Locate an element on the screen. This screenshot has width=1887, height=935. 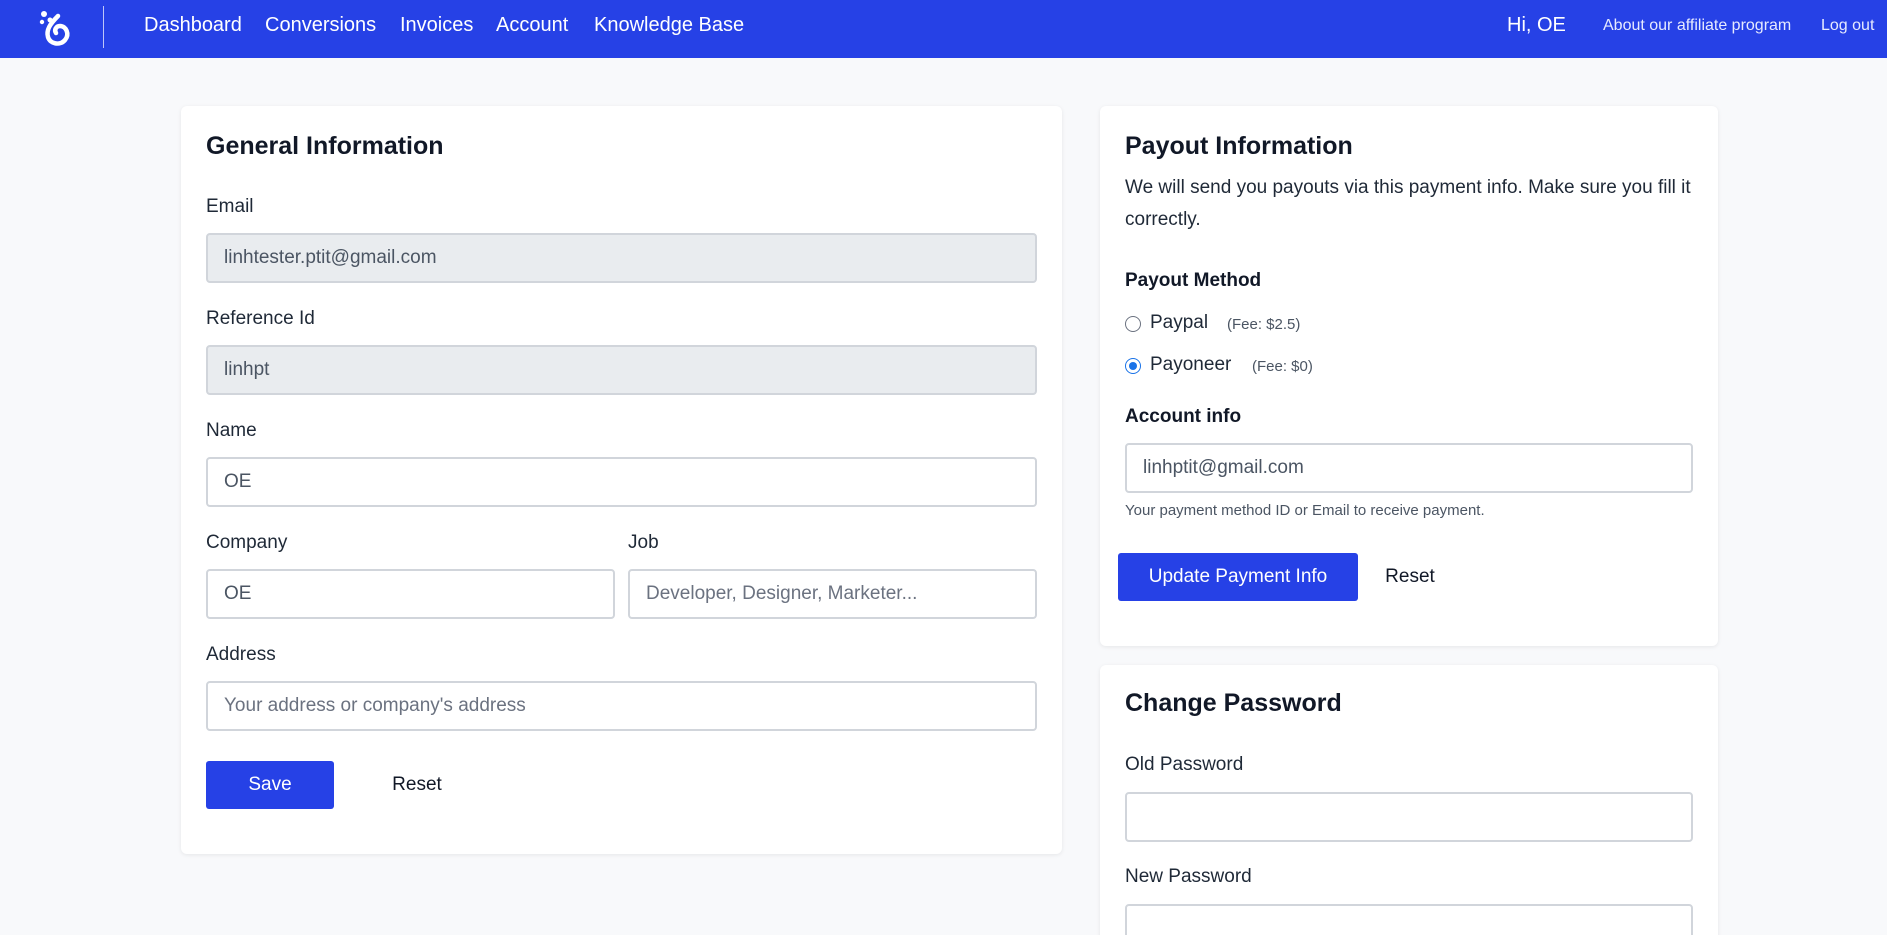
brand-logo-icon is located at coordinates (56, 28).